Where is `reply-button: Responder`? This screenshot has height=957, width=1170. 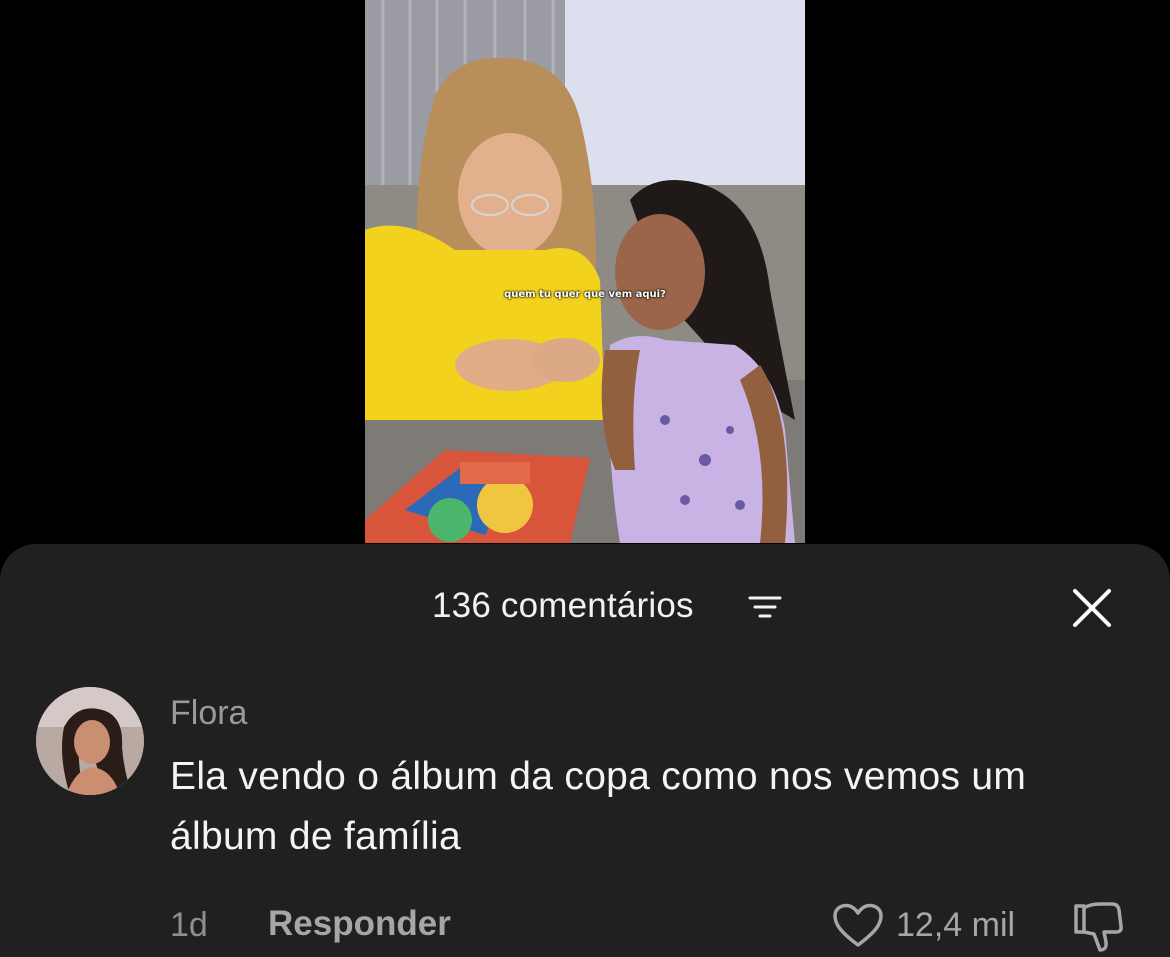
reply-button: Responder is located at coordinates (359, 924).